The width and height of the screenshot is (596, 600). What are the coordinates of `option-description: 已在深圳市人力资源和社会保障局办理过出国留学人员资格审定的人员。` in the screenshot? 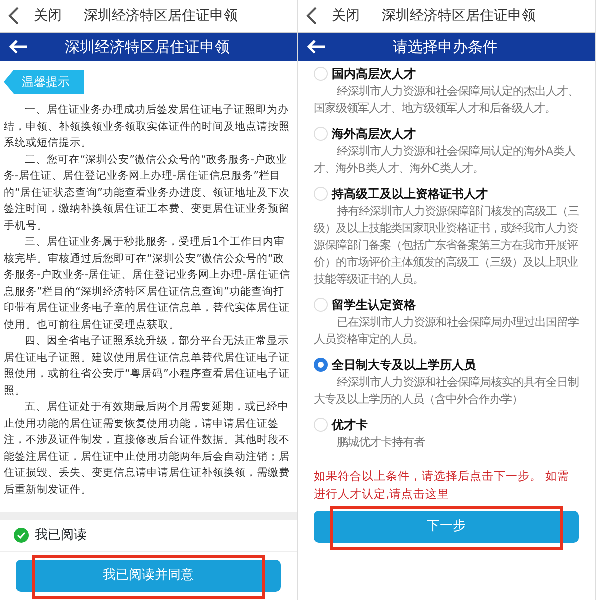 It's located at (446, 331).